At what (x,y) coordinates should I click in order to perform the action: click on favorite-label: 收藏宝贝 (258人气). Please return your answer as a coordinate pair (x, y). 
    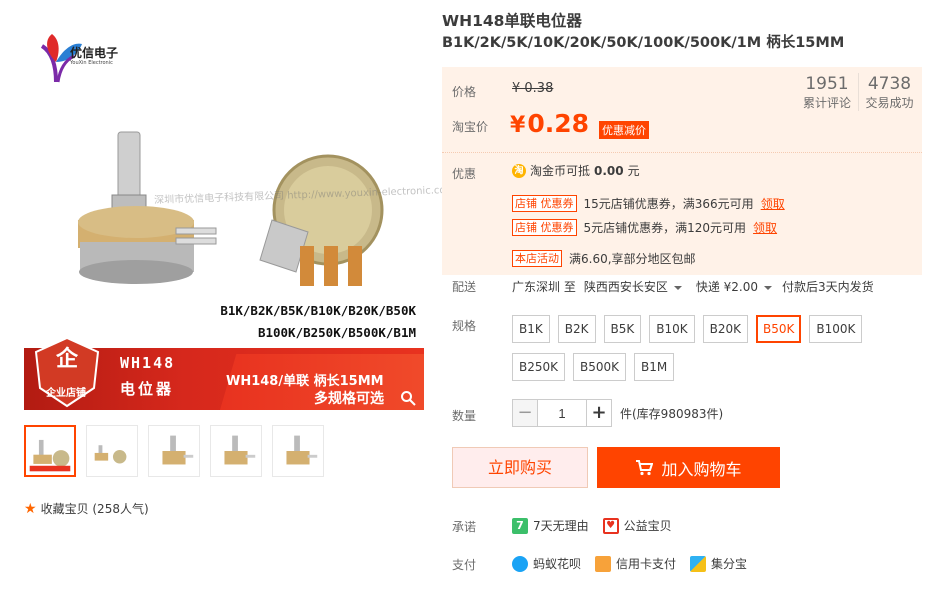
    Looking at the image, I should click on (94, 509).